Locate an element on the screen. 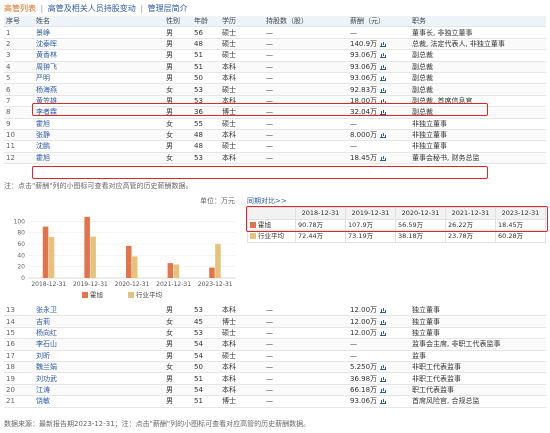  cell-index: 17 is located at coordinates (19, 356).